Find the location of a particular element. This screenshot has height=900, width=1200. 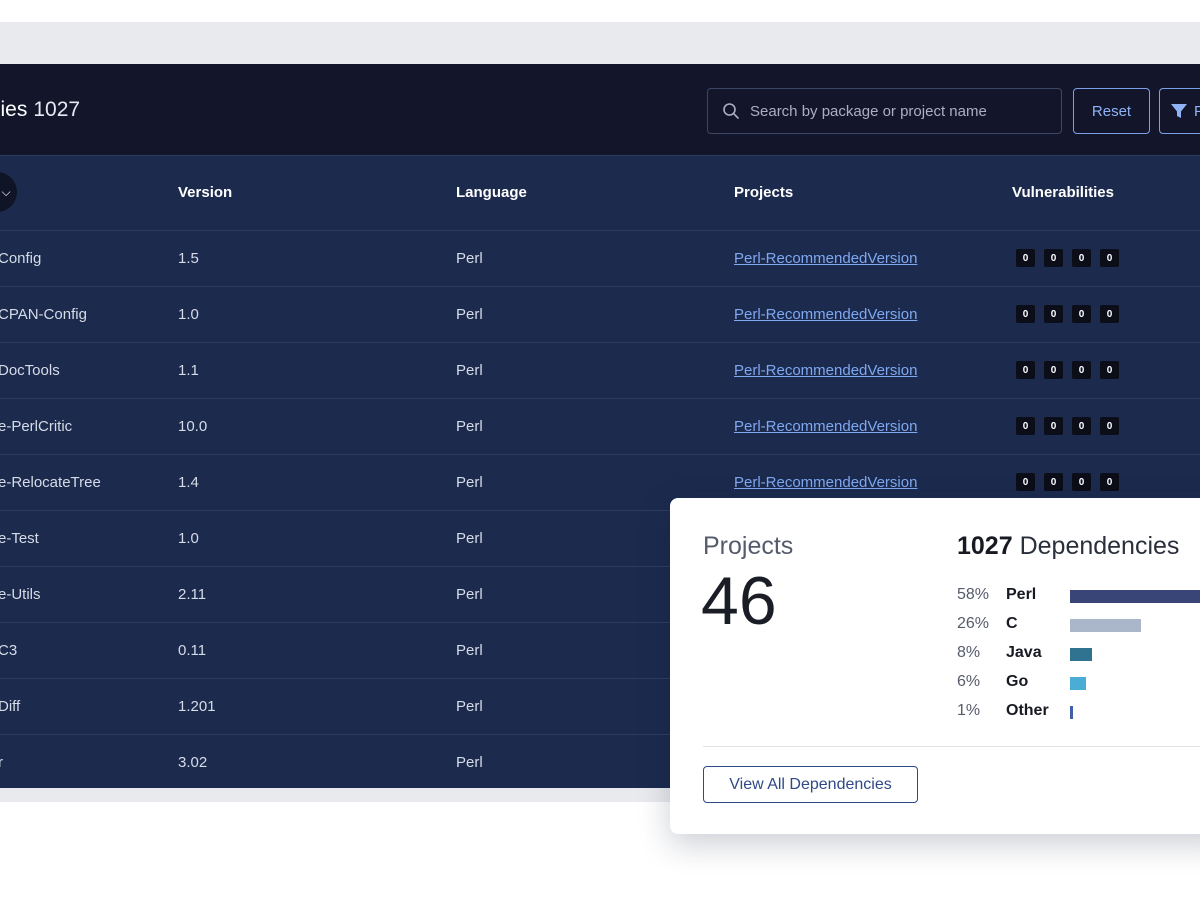

package-name: Config is located at coordinates (21, 258).